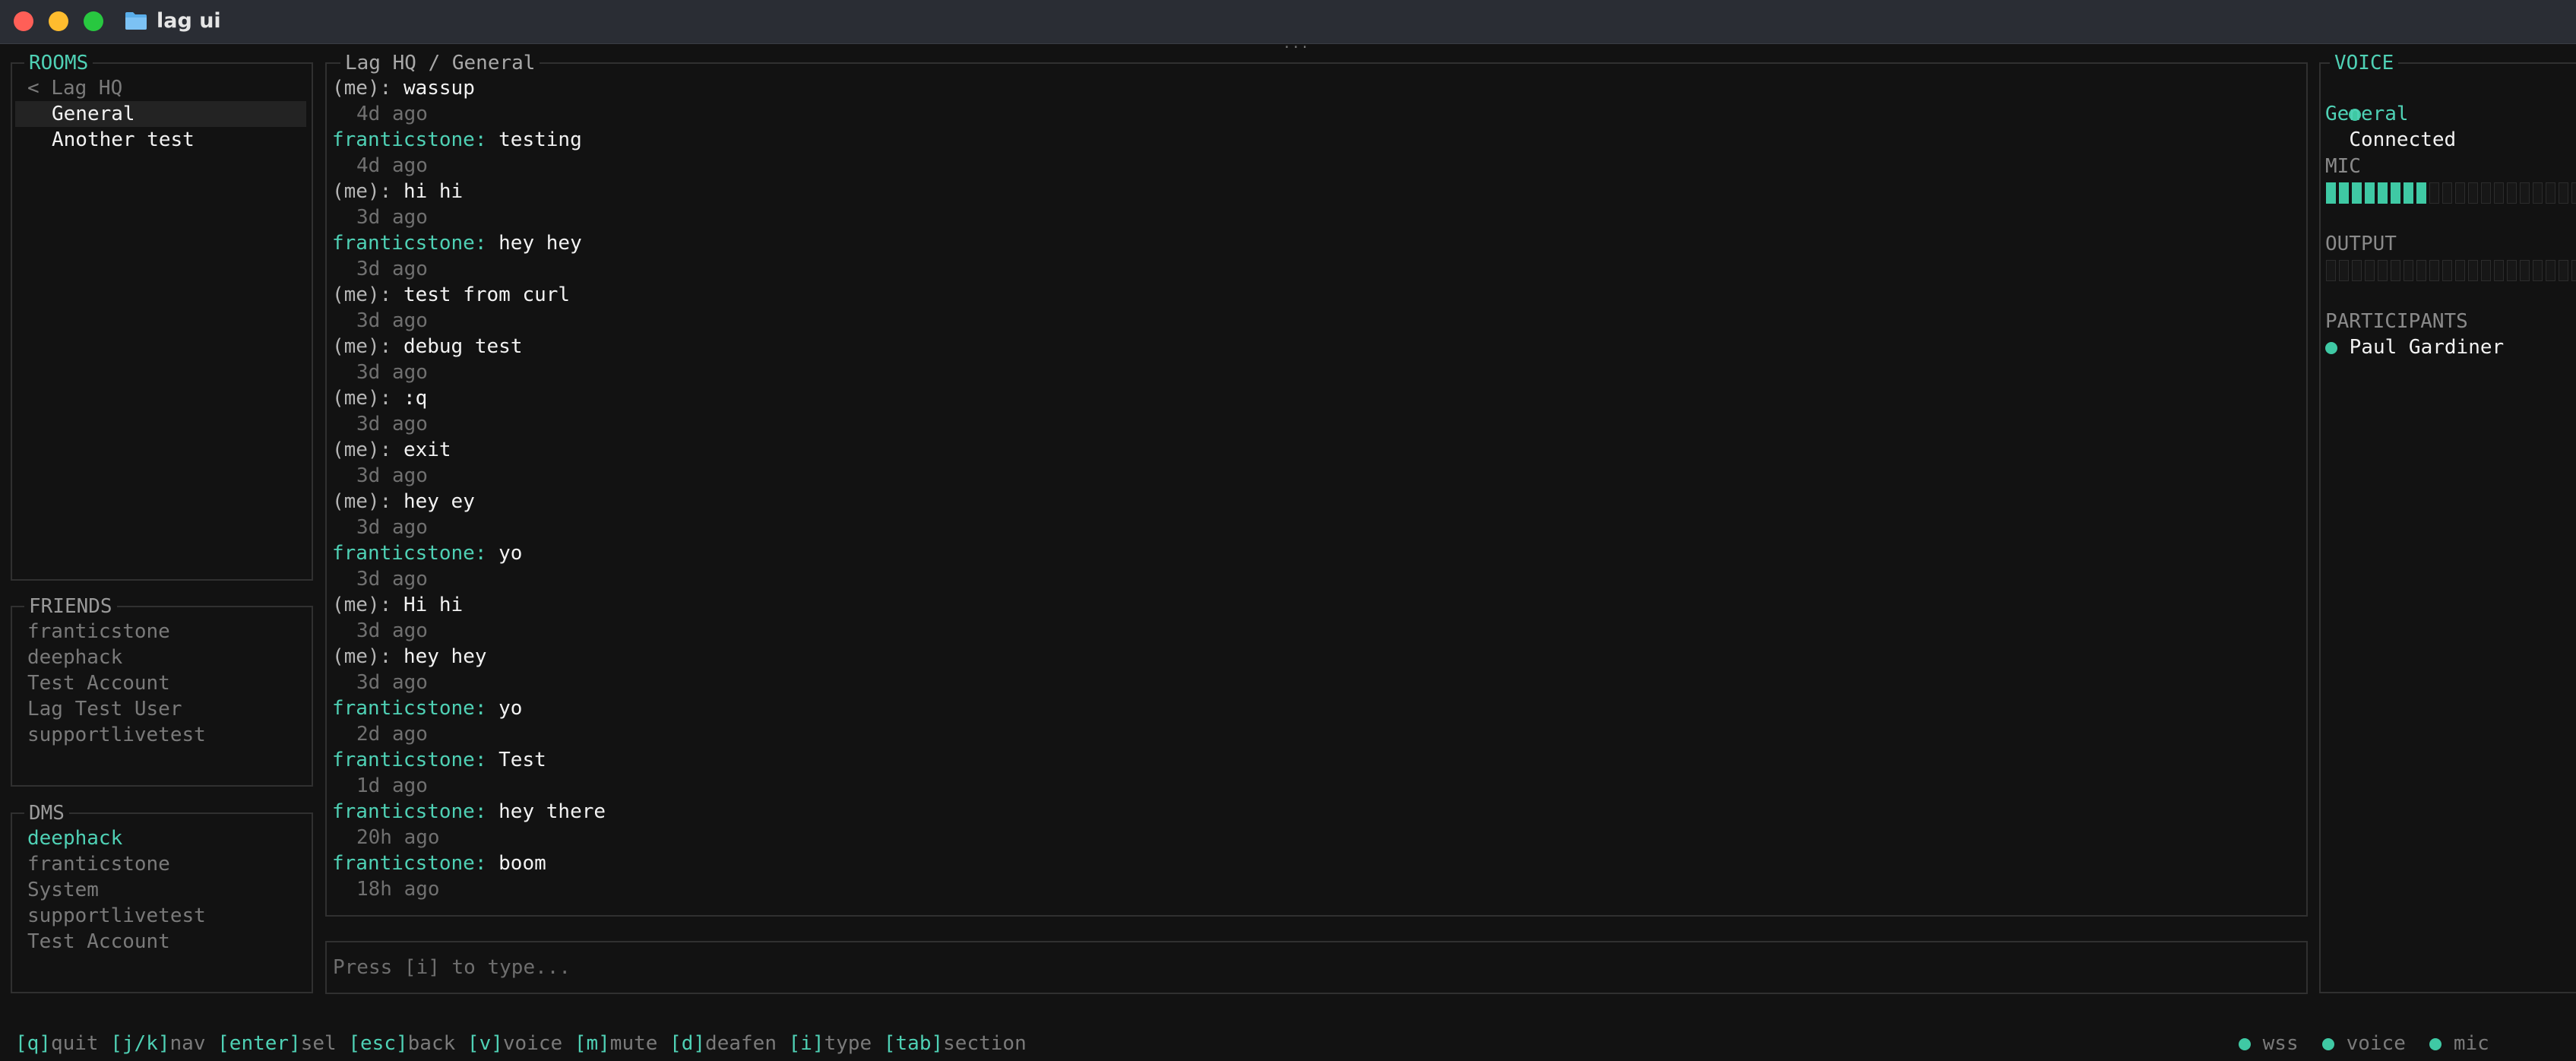 This screenshot has width=2576, height=1061. I want to click on message-text: hi hi, so click(433, 191).